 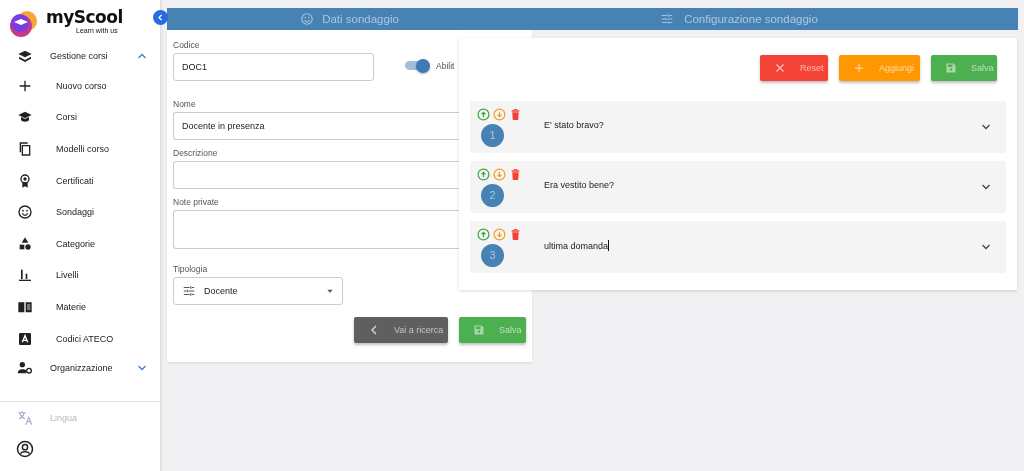 I want to click on group-label: Organizzazione, so click(x=82, y=368).